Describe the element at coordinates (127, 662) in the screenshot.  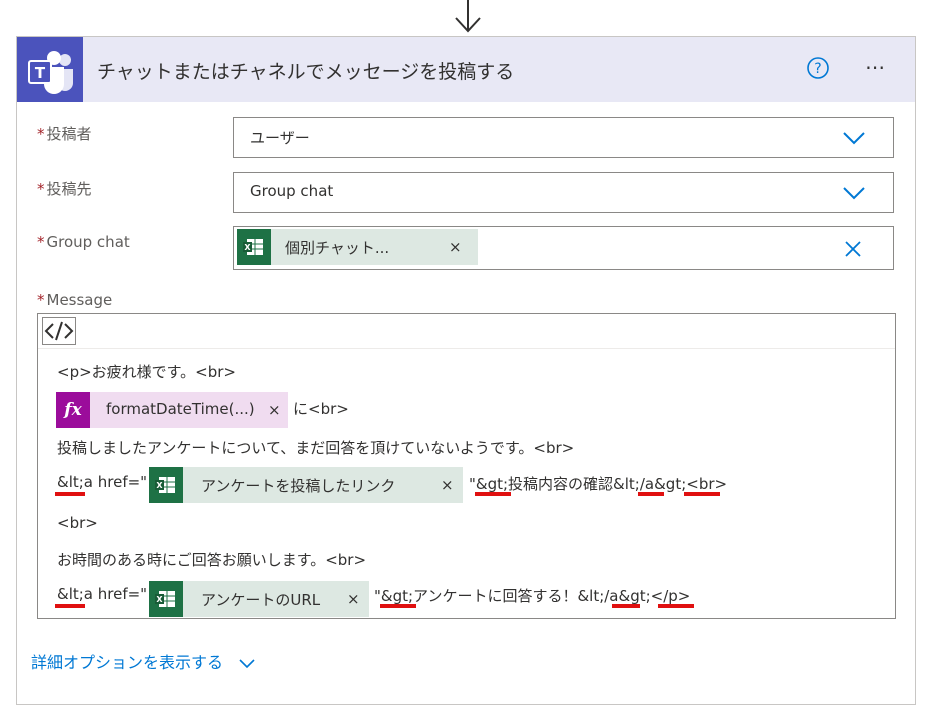
I see `advanced-options-label: 詳細オプションを表示する` at that location.